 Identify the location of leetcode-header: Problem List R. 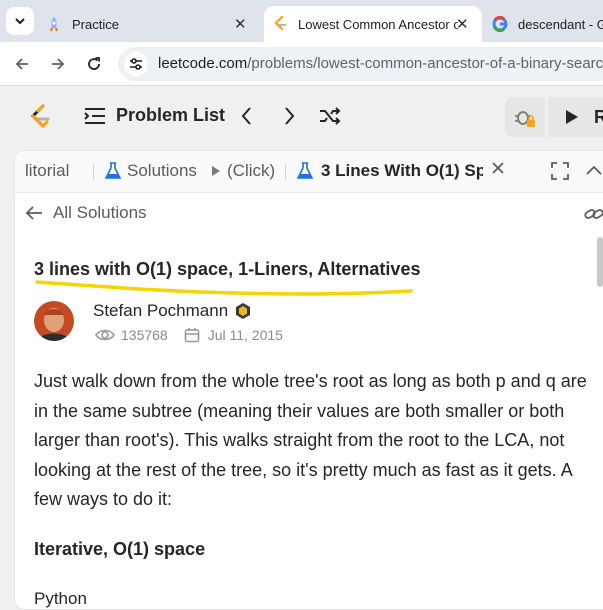
(301, 117).